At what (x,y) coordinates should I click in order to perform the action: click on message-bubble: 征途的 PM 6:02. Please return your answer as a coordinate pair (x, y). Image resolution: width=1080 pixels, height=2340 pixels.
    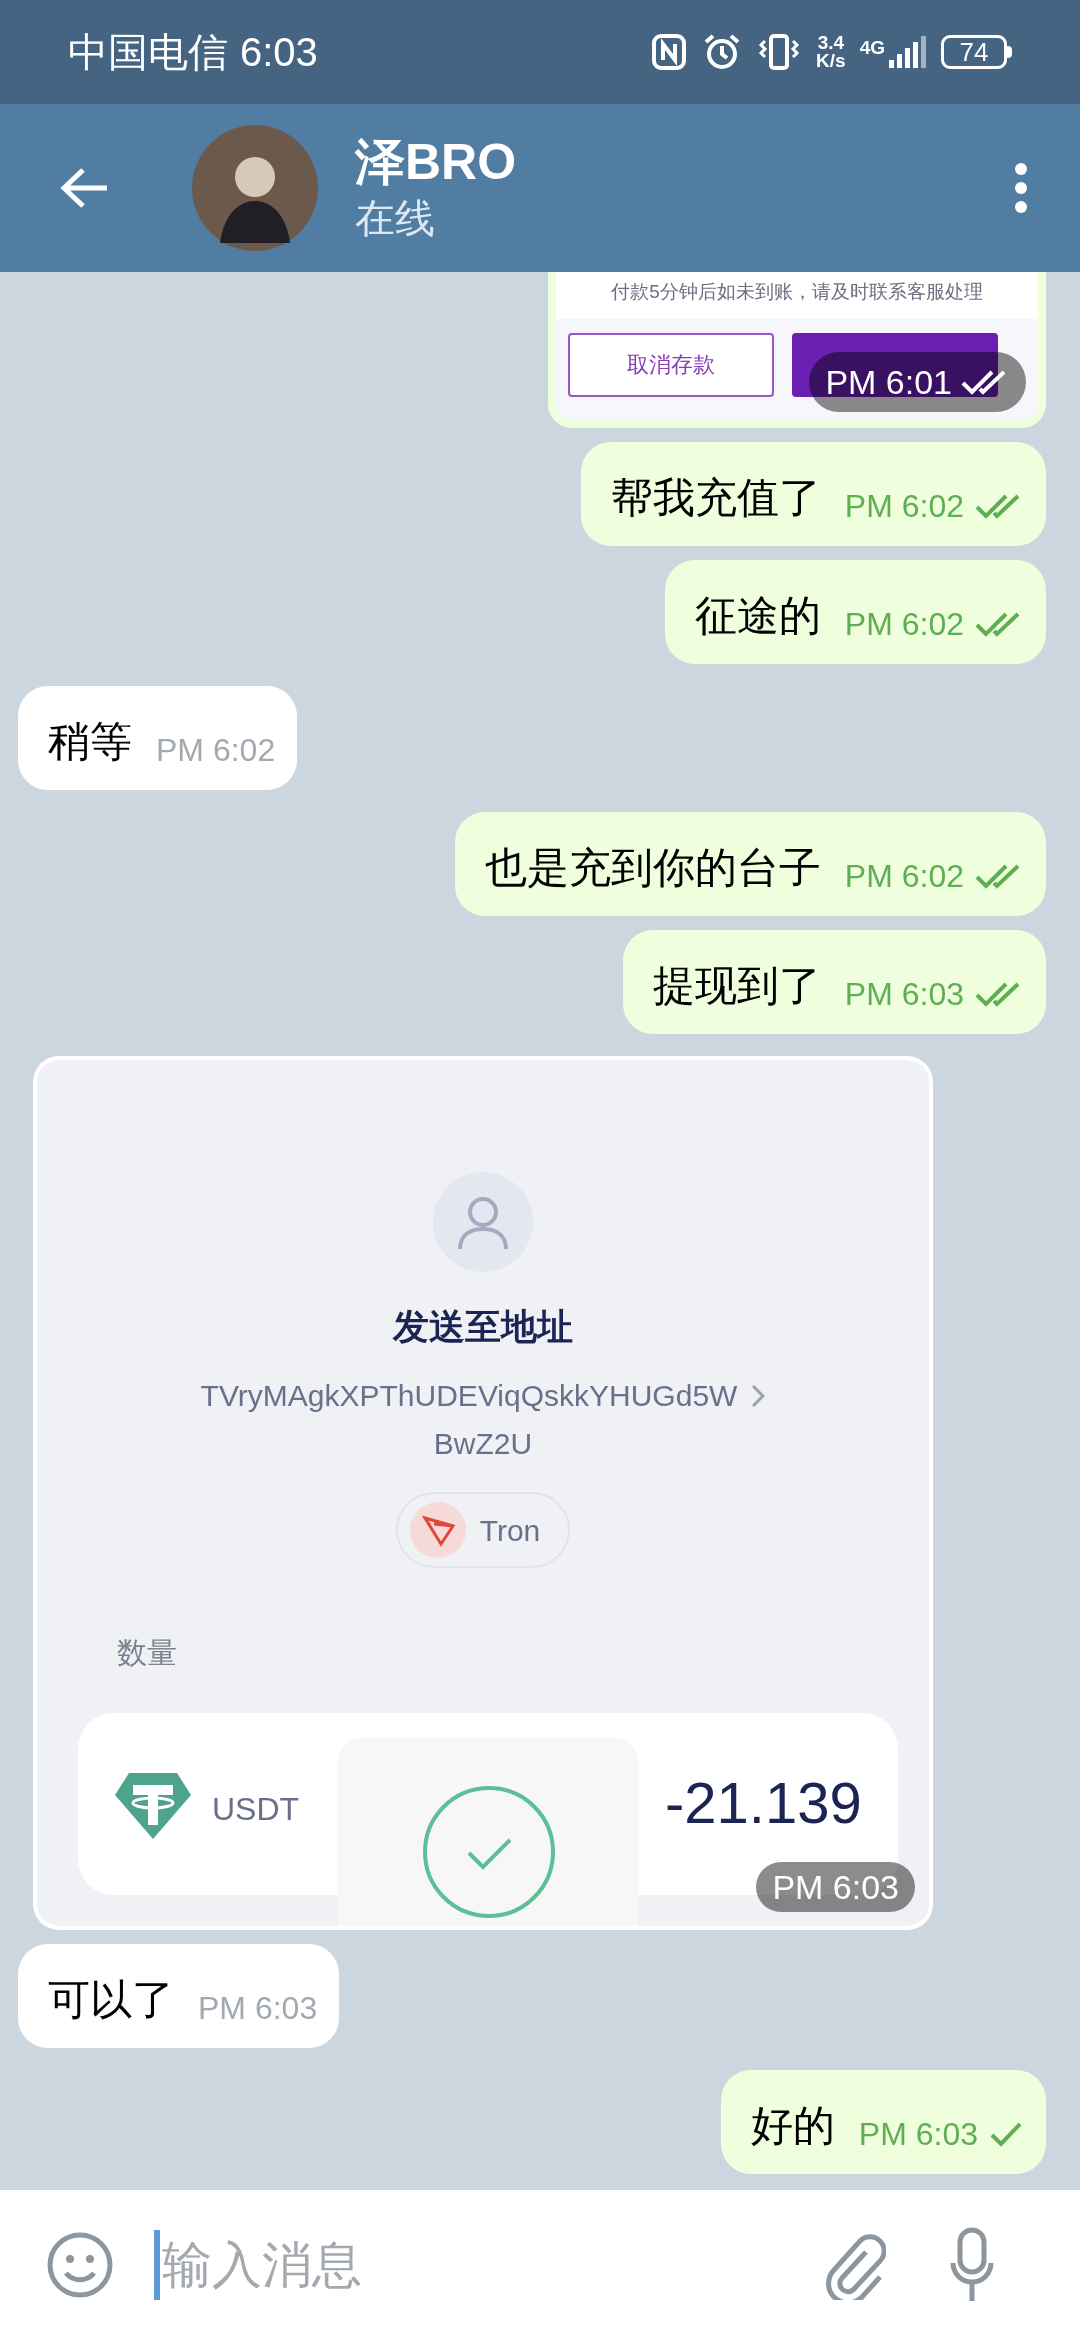
    Looking at the image, I should click on (855, 612).